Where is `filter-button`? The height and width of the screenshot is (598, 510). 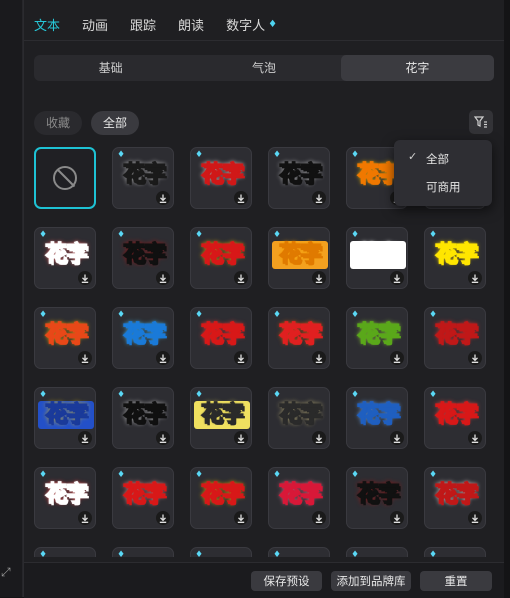
filter-button is located at coordinates (481, 122).